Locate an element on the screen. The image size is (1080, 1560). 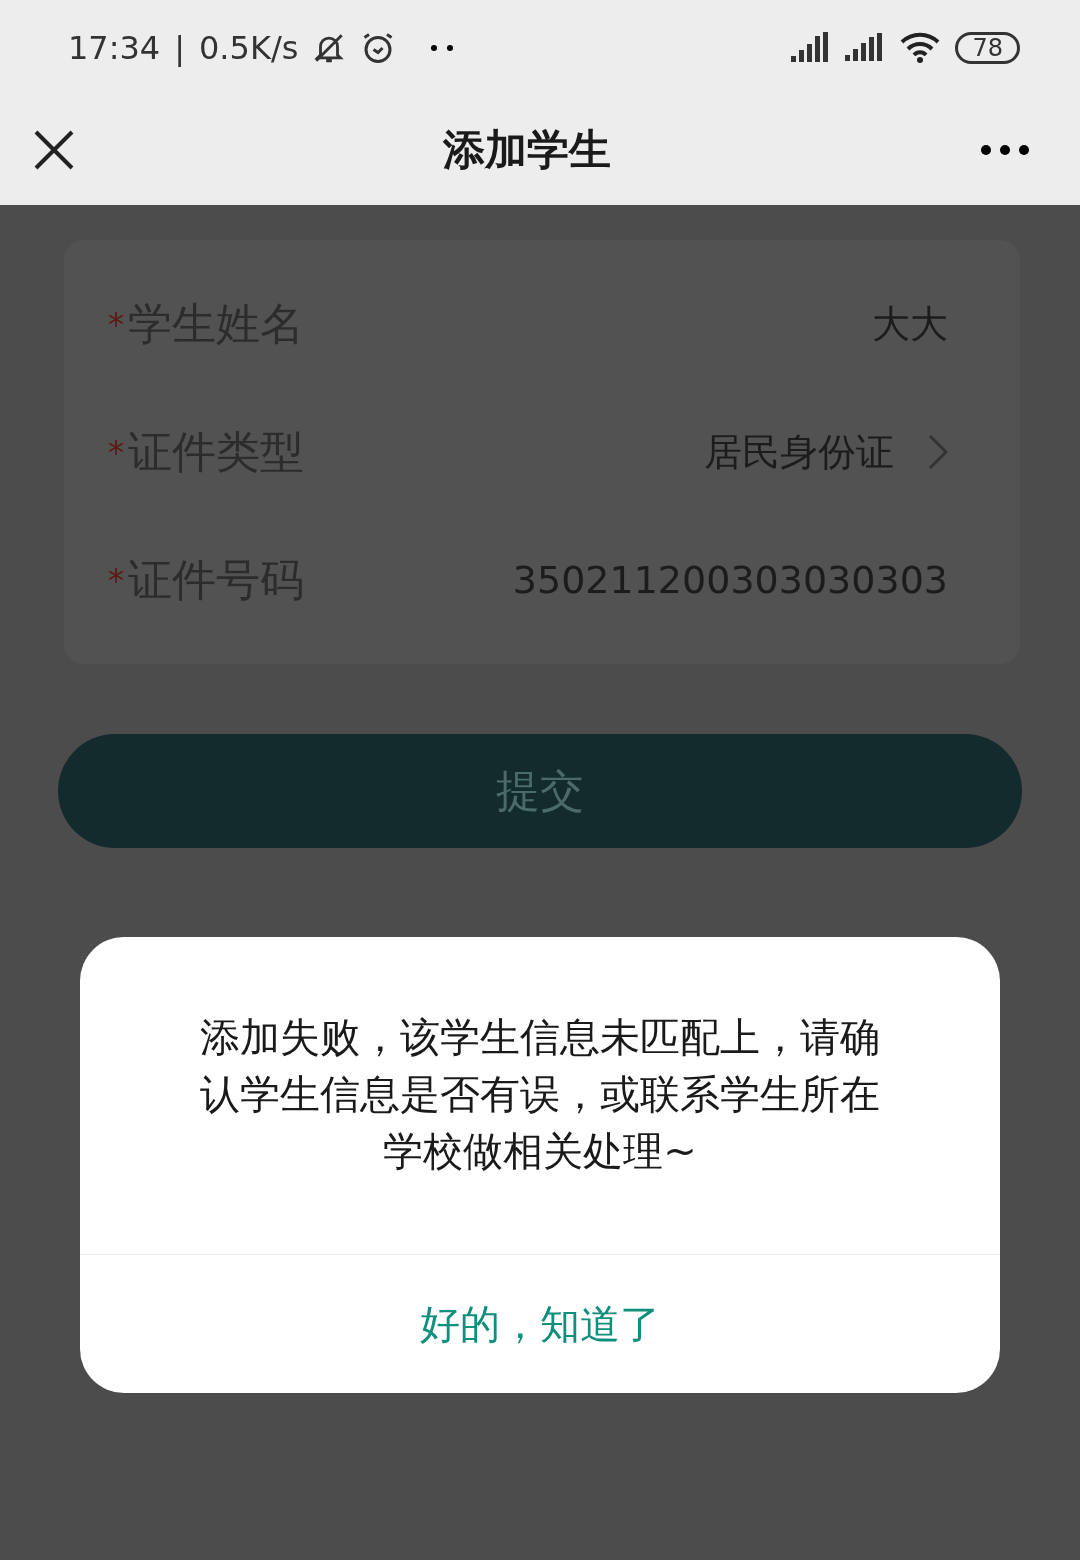
clock-time: 17:34 is located at coordinates (114, 47).